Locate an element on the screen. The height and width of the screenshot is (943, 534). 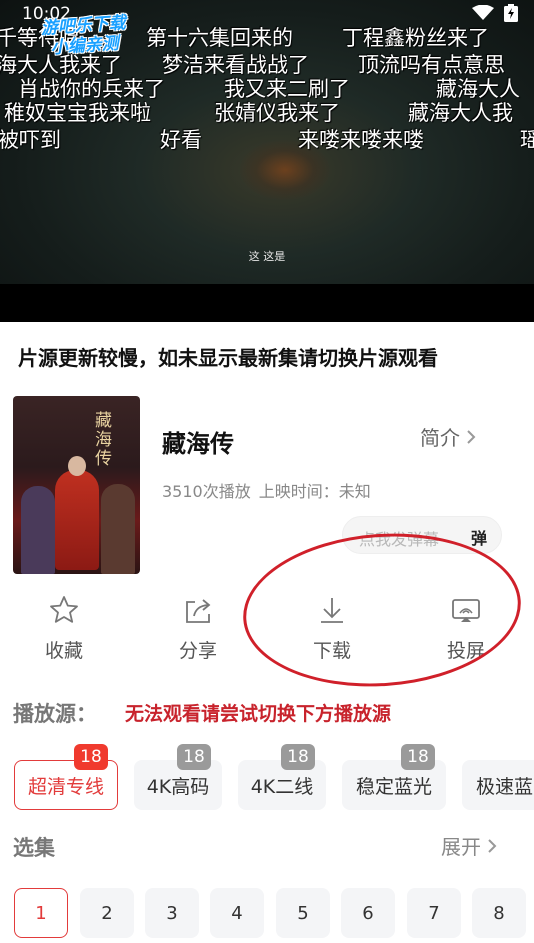
episode-button: 8 is located at coordinates (499, 913).